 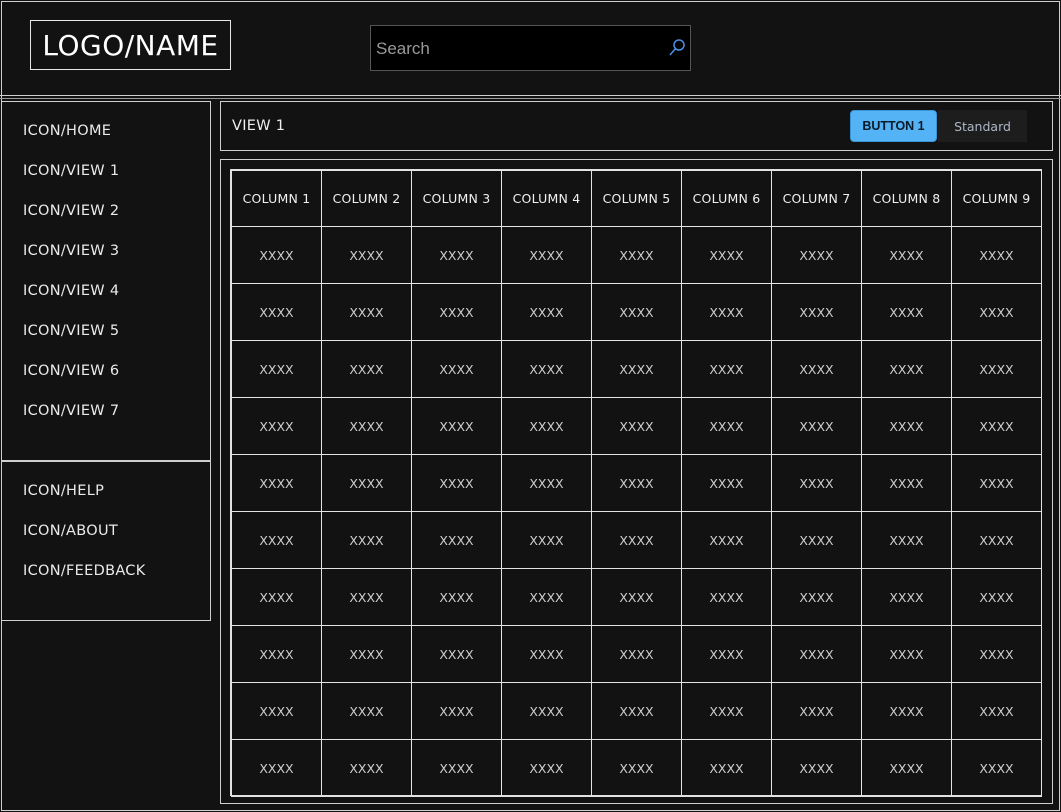 What do you see at coordinates (636, 198) in the screenshot?
I see `column-header: COLUMN 5` at bounding box center [636, 198].